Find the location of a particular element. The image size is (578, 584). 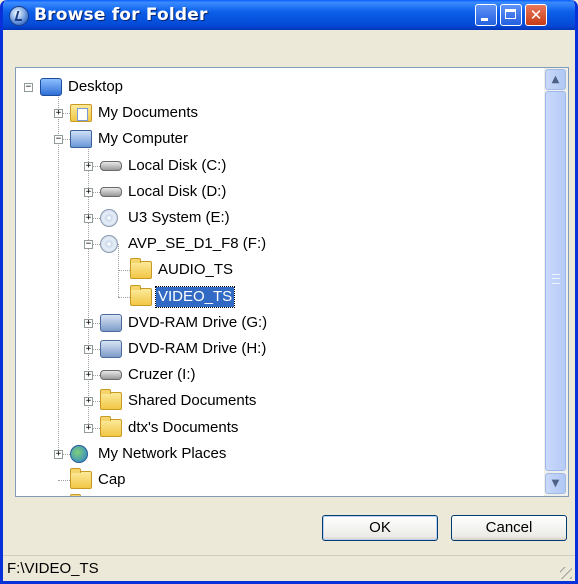

chevron-down-icon: ▼ is located at coordinates (555, 483).